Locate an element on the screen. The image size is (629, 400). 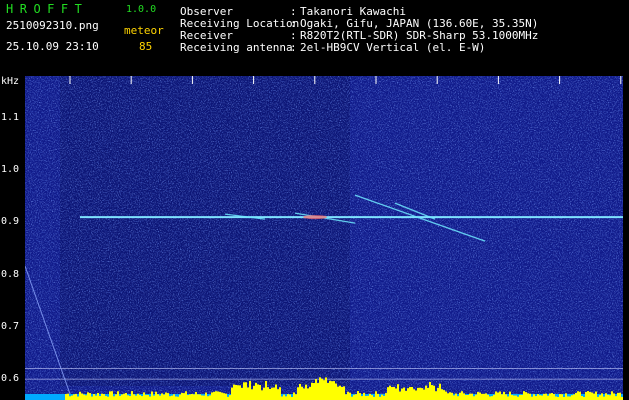
y-tick-label: 1.1 is located at coordinates (10, 117).